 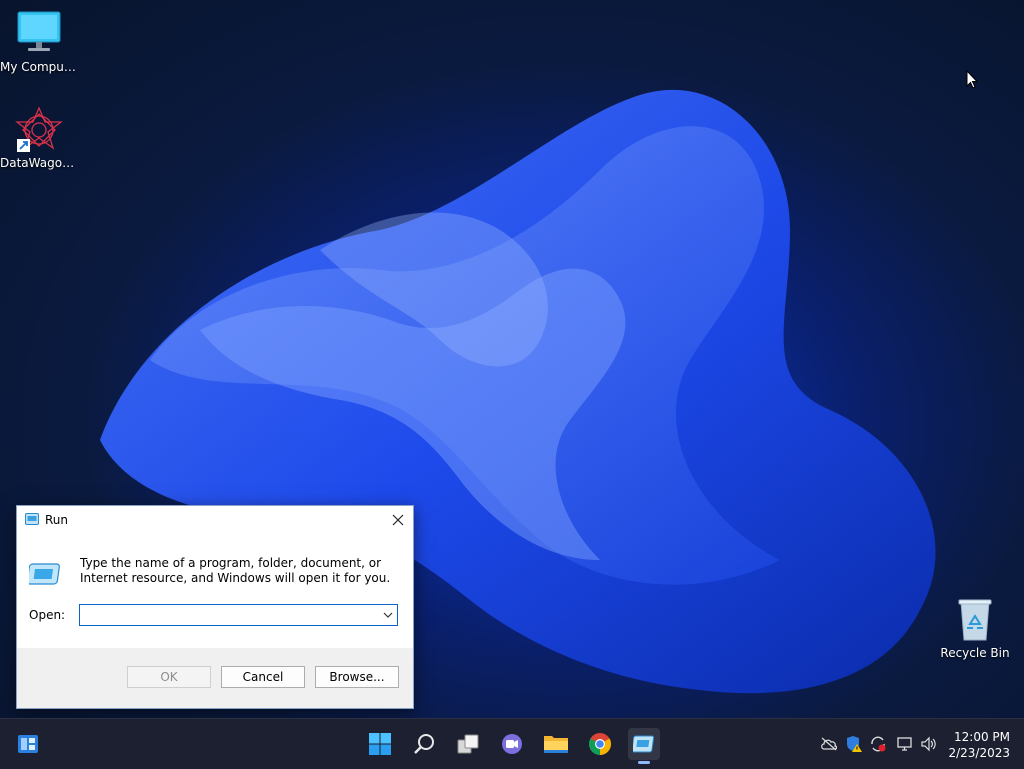 I want to click on monitor-icon, so click(x=39, y=34).